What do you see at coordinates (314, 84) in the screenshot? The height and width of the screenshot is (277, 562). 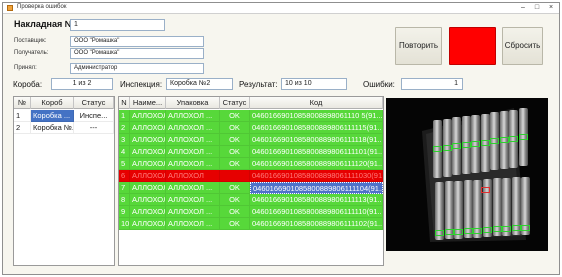 I see `result-field: 10 из 10` at bounding box center [314, 84].